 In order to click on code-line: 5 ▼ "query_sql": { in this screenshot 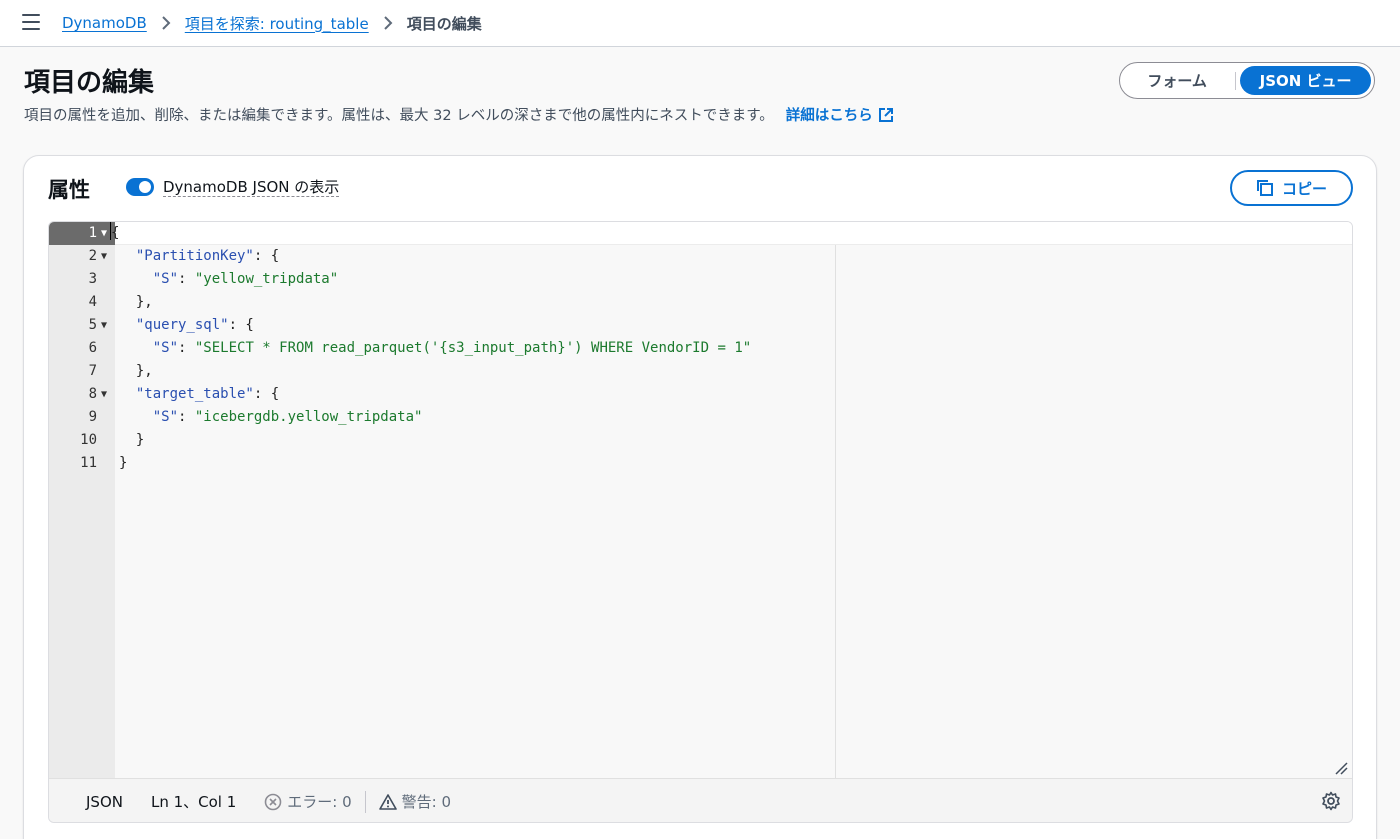, I will do `click(700, 325)`.